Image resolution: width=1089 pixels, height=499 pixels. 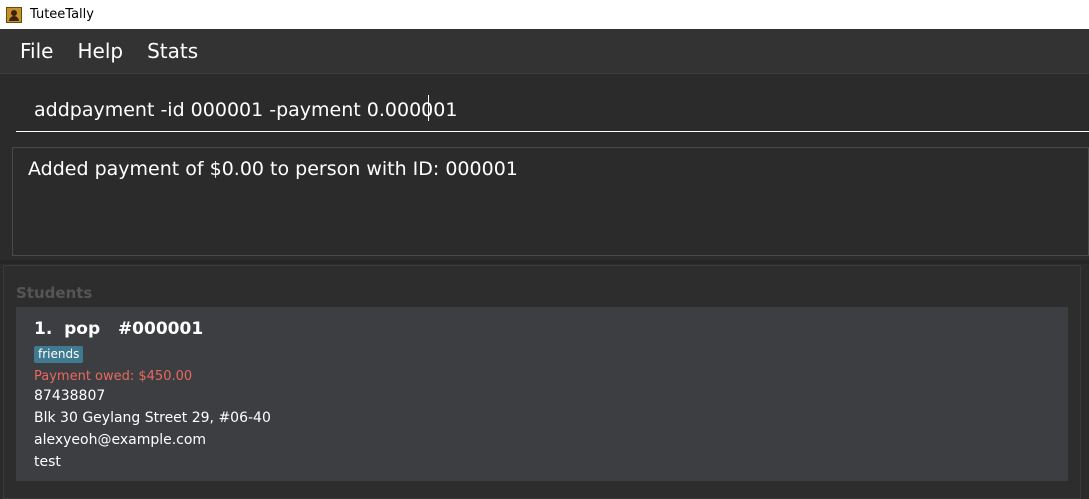 What do you see at coordinates (544, 51) in the screenshot?
I see `menu-bar: File Help Stats` at bounding box center [544, 51].